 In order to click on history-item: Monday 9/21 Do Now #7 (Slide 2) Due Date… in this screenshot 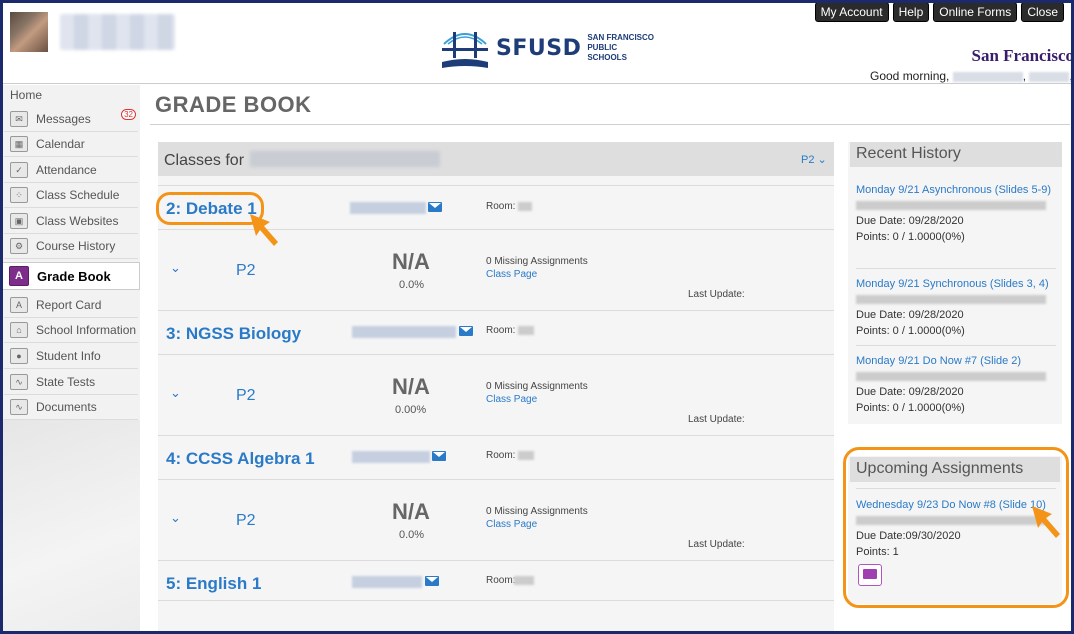, I will do `click(956, 384)`.